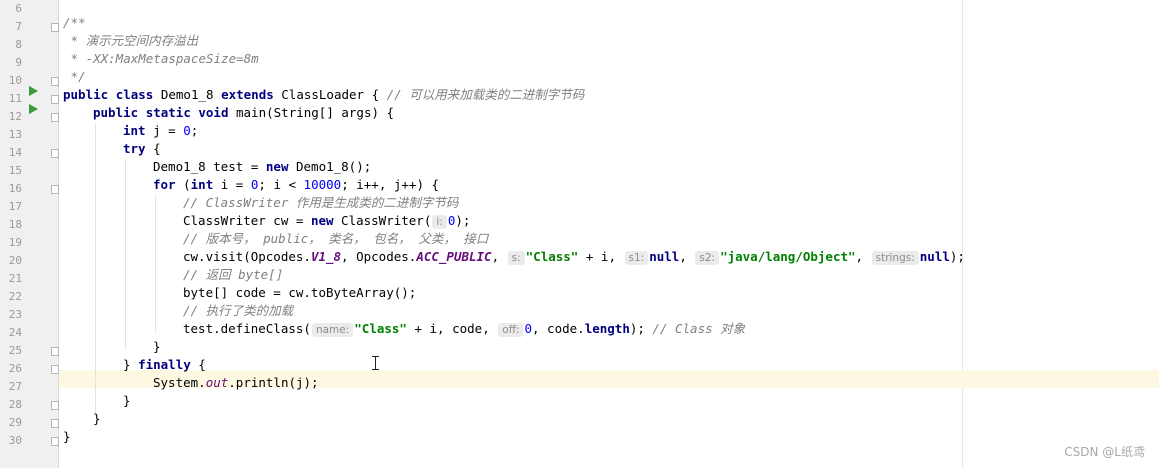  I want to click on line-number: 6, so click(18, 8).